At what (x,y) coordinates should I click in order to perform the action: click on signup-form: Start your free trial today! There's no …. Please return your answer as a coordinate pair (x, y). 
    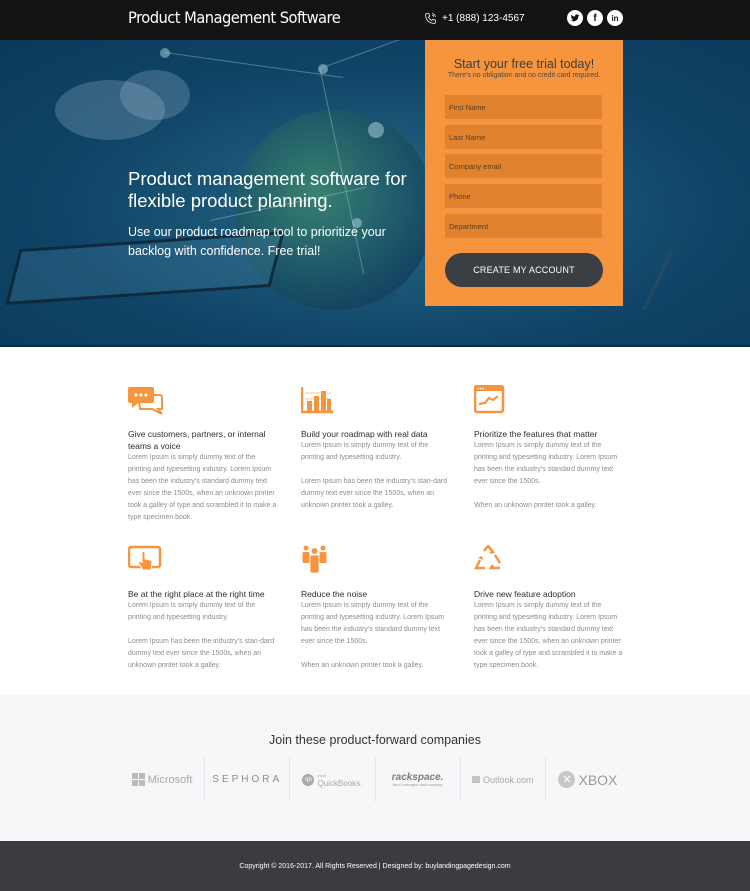
    Looking at the image, I should click on (524, 173).